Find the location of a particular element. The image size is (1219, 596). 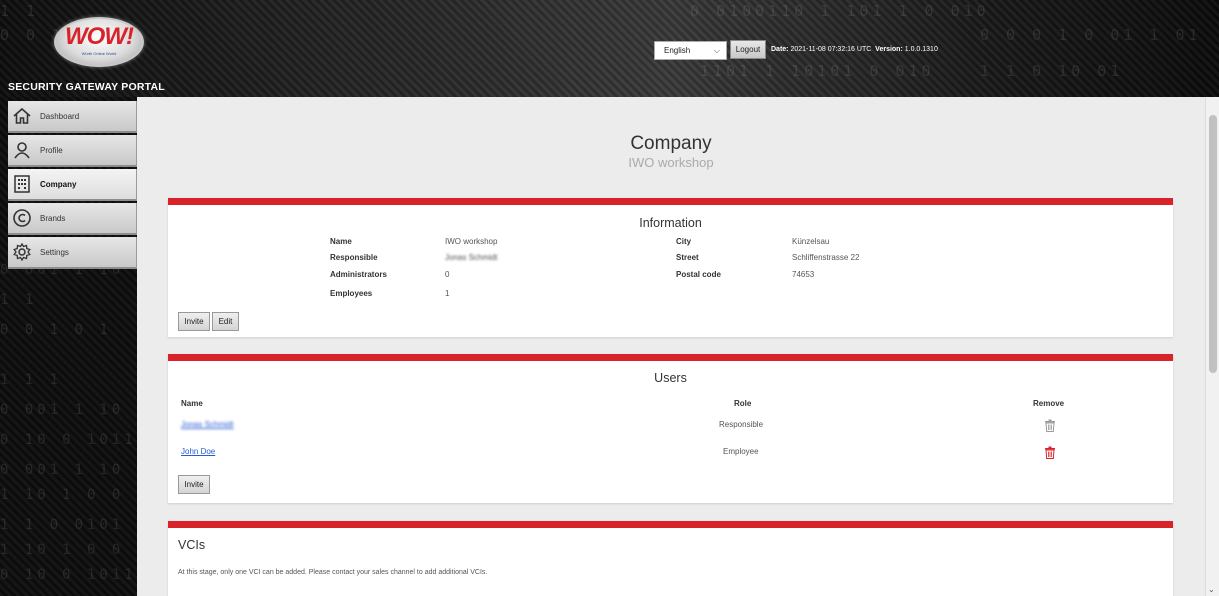

wow-logo: WOW! Würth Online World is located at coordinates (99, 42).